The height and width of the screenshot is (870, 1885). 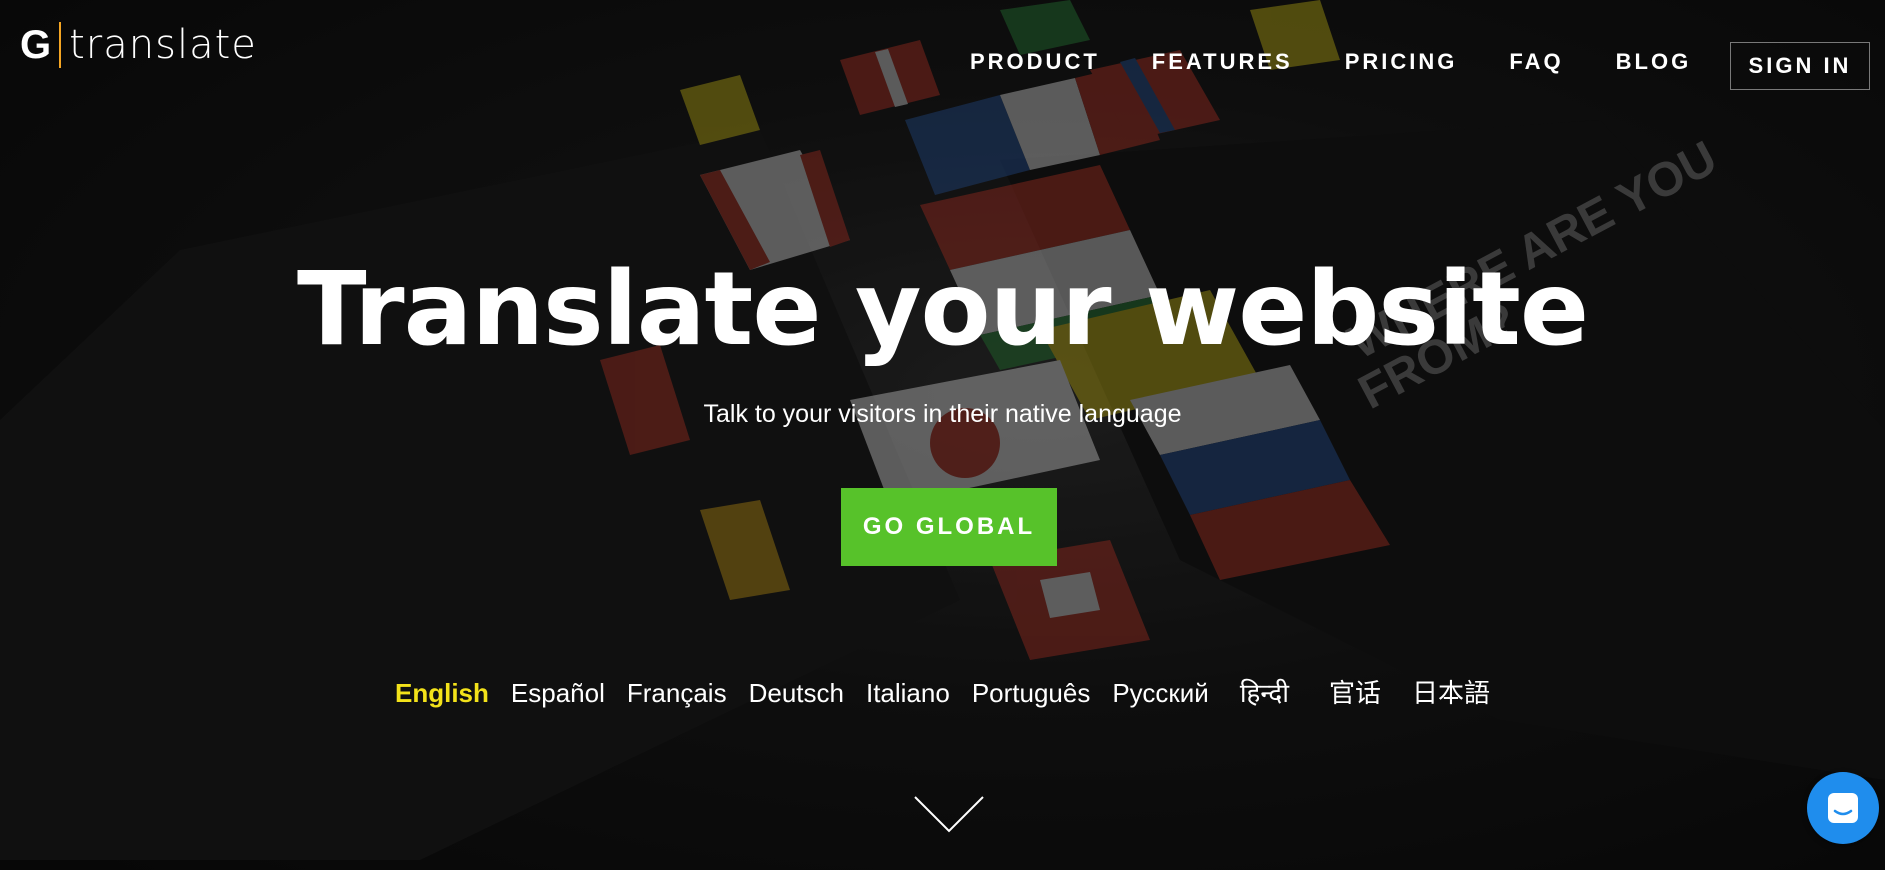 What do you see at coordinates (908, 693) in the screenshot?
I see `language-italian: Italiano` at bounding box center [908, 693].